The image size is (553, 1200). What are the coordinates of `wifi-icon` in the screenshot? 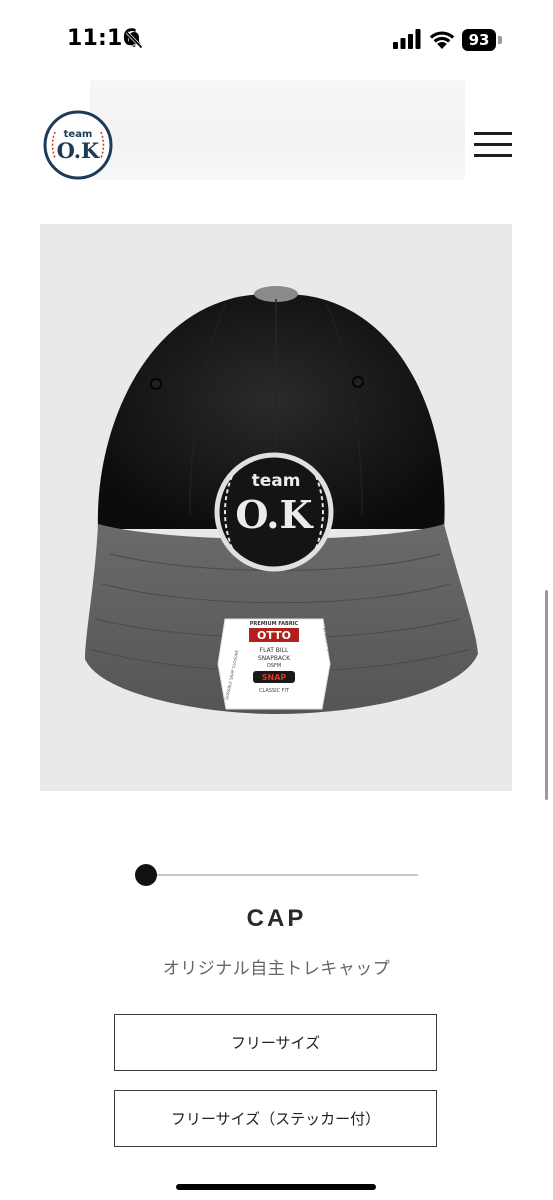 It's located at (442, 40).